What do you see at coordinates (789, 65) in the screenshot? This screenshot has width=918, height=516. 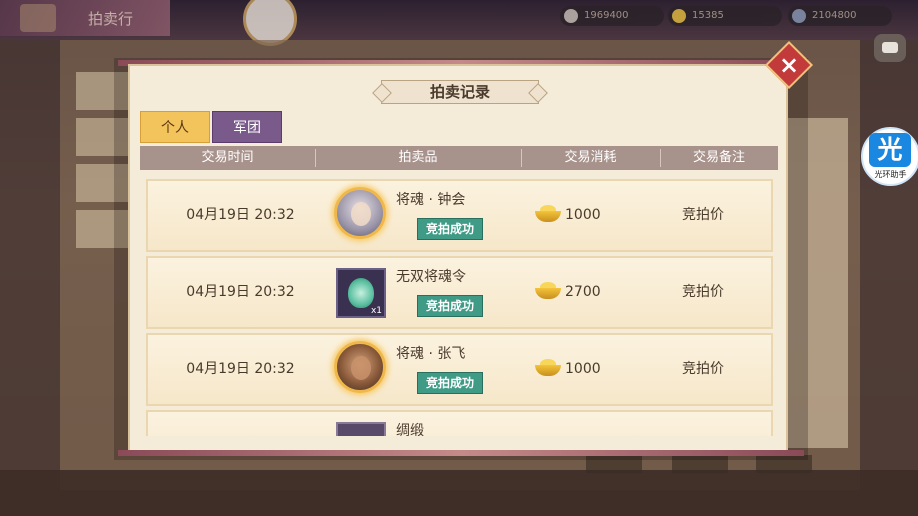 I see `close-icon: ×` at bounding box center [789, 65].